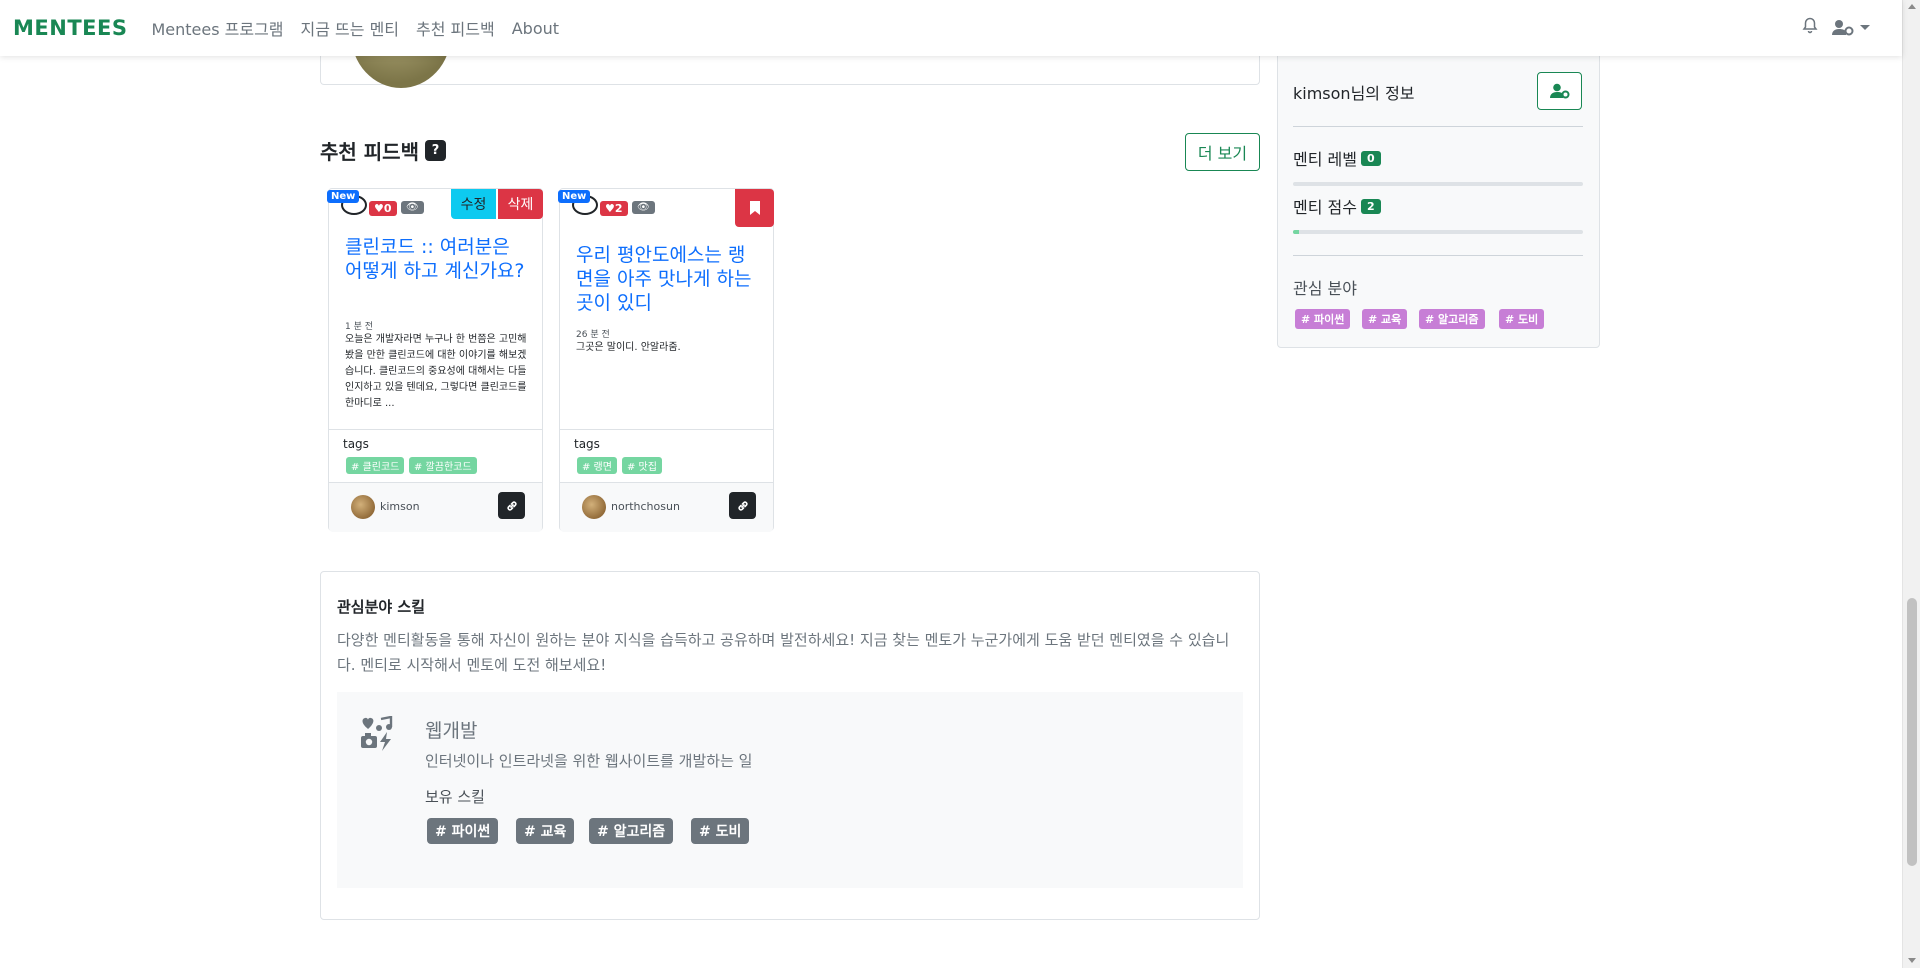 The width and height of the screenshot is (1920, 968). I want to click on feedback-title-link: 우리 평안도에스는 랭면을 아주 맛나게 하는 곳이 있디, so click(668, 279).